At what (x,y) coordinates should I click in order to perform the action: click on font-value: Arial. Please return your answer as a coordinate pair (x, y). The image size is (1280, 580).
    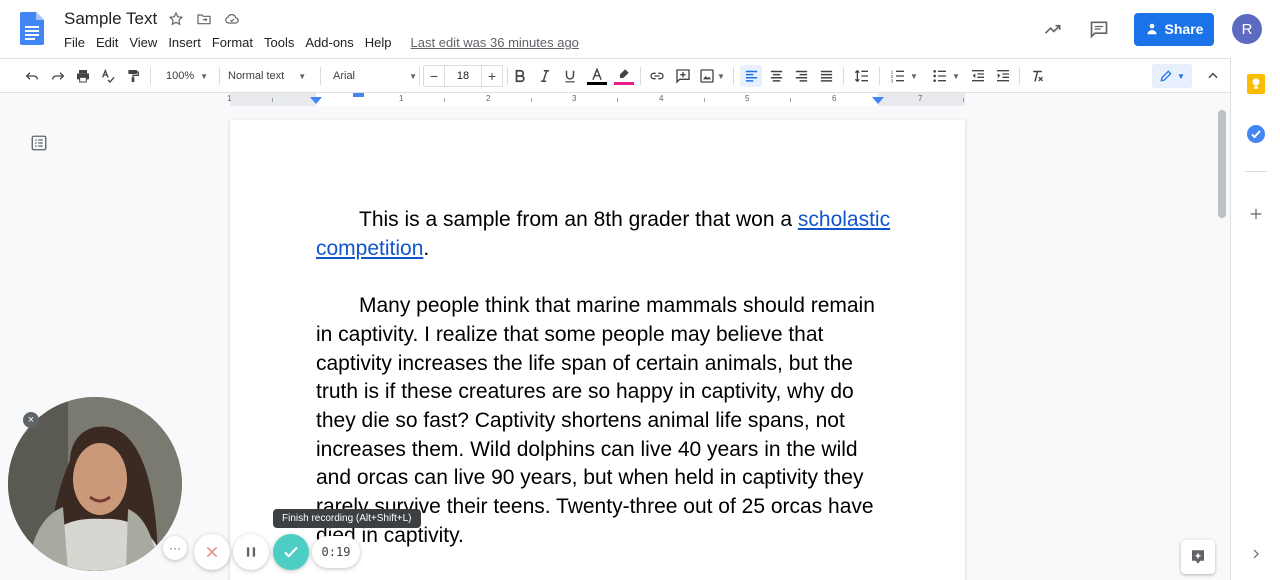
    Looking at the image, I should click on (344, 76).